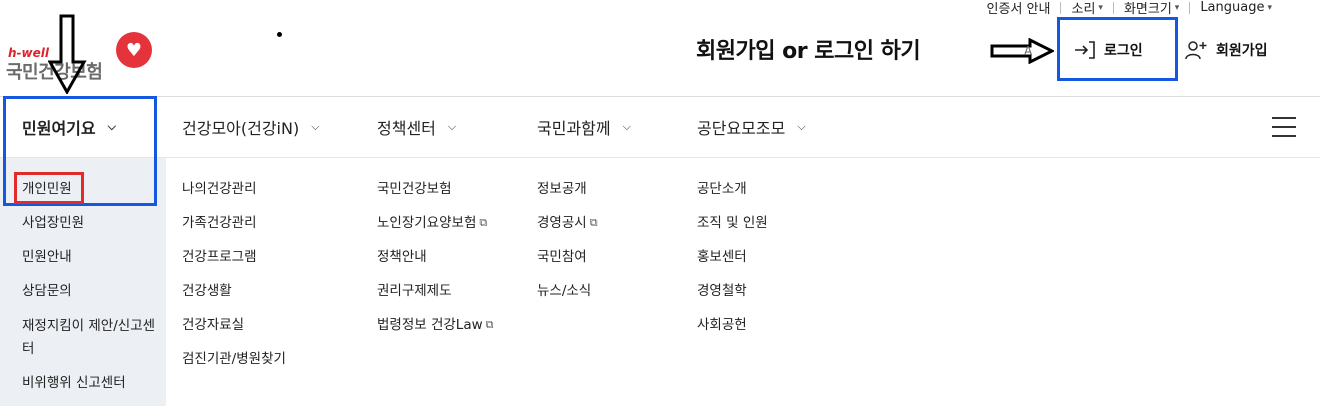 The height and width of the screenshot is (406, 1320). I want to click on menu-item-public-participation: 국민참여, so click(567, 264).